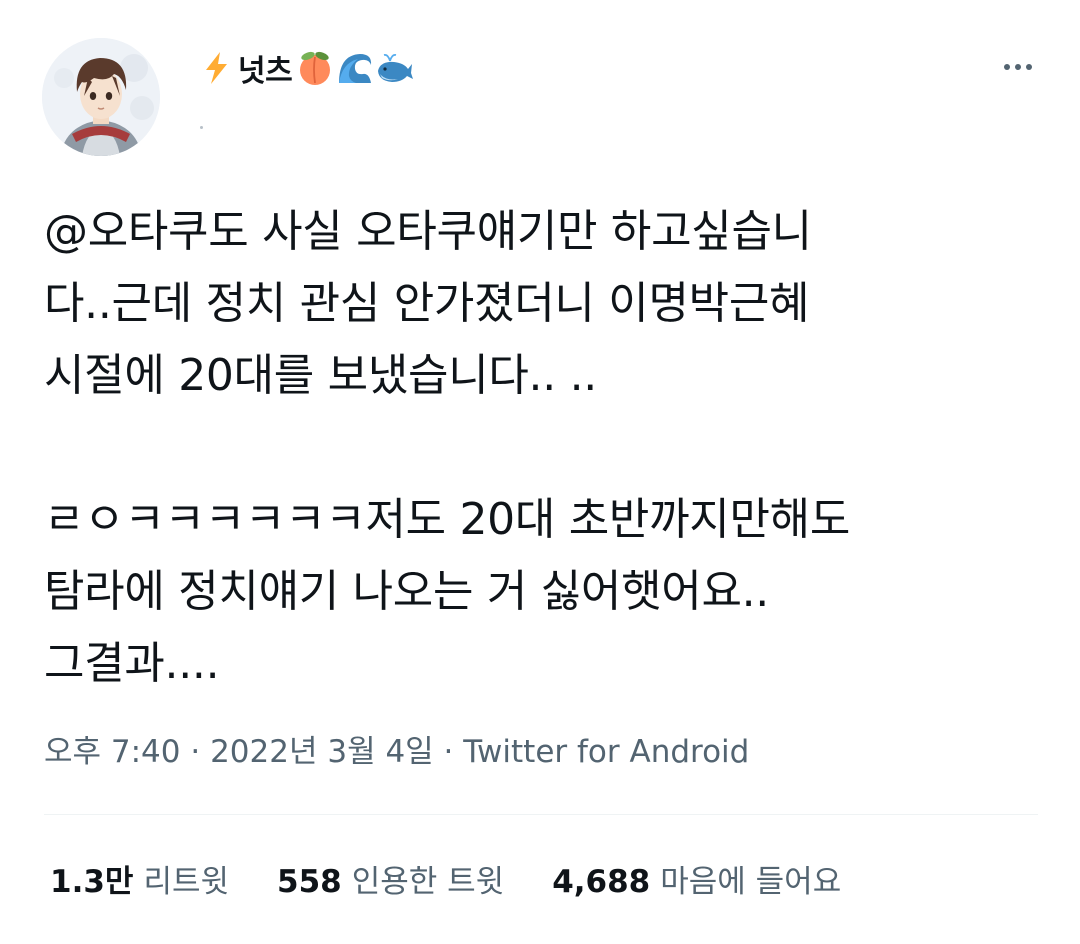 Image resolution: width=1080 pixels, height=944 pixels. Describe the element at coordinates (428, 882) in the screenshot. I see `quote-label: 인용한 트윗` at that location.